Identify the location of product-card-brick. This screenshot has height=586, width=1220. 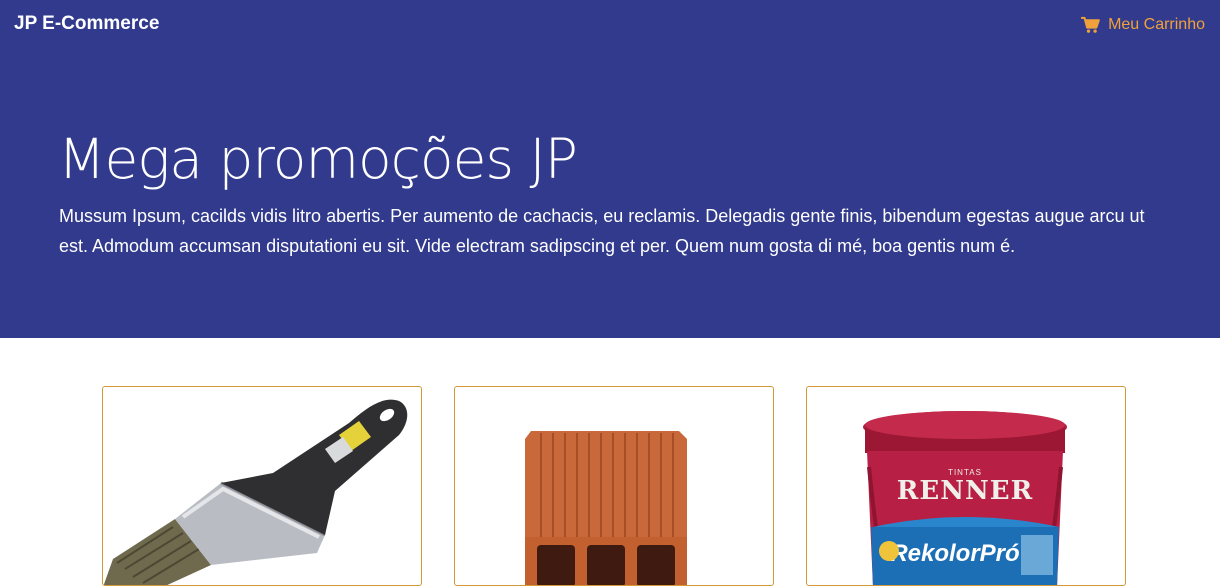
(614, 486).